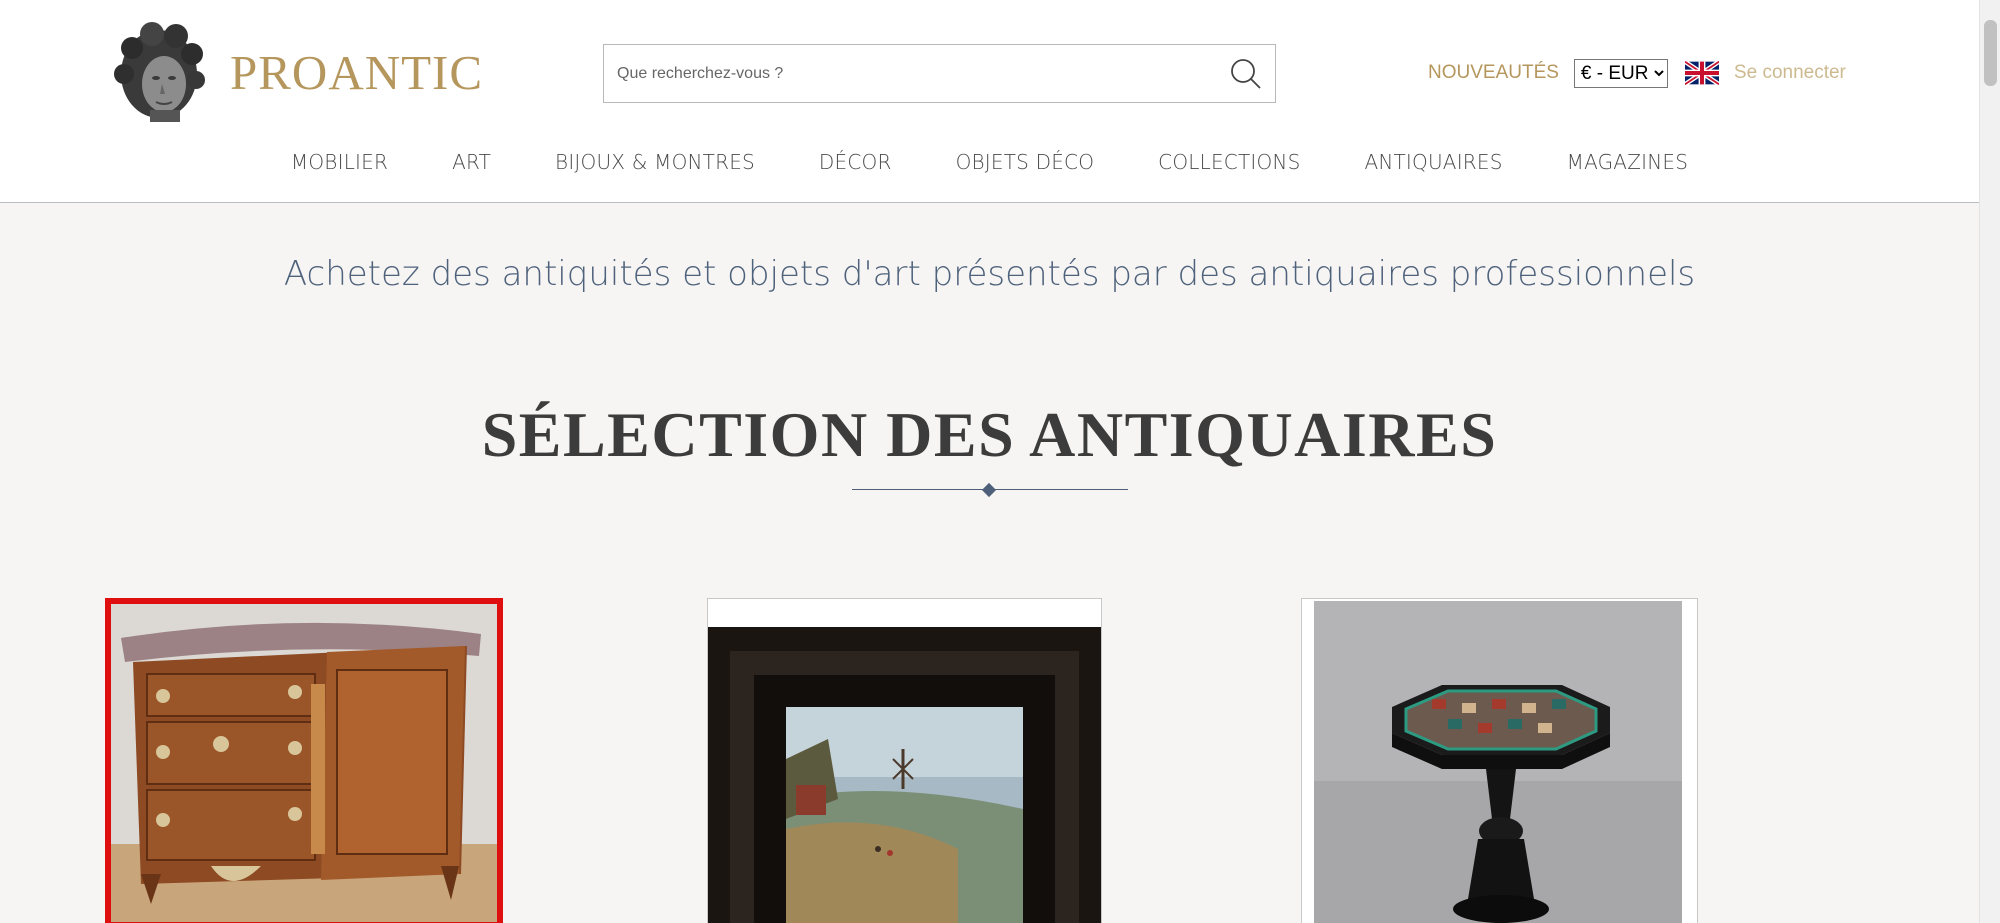 This screenshot has height=923, width=2000. What do you see at coordinates (655, 163) in the screenshot?
I see `nav-item-bijoux-montres: BIJOUX & MONTRES` at bounding box center [655, 163].